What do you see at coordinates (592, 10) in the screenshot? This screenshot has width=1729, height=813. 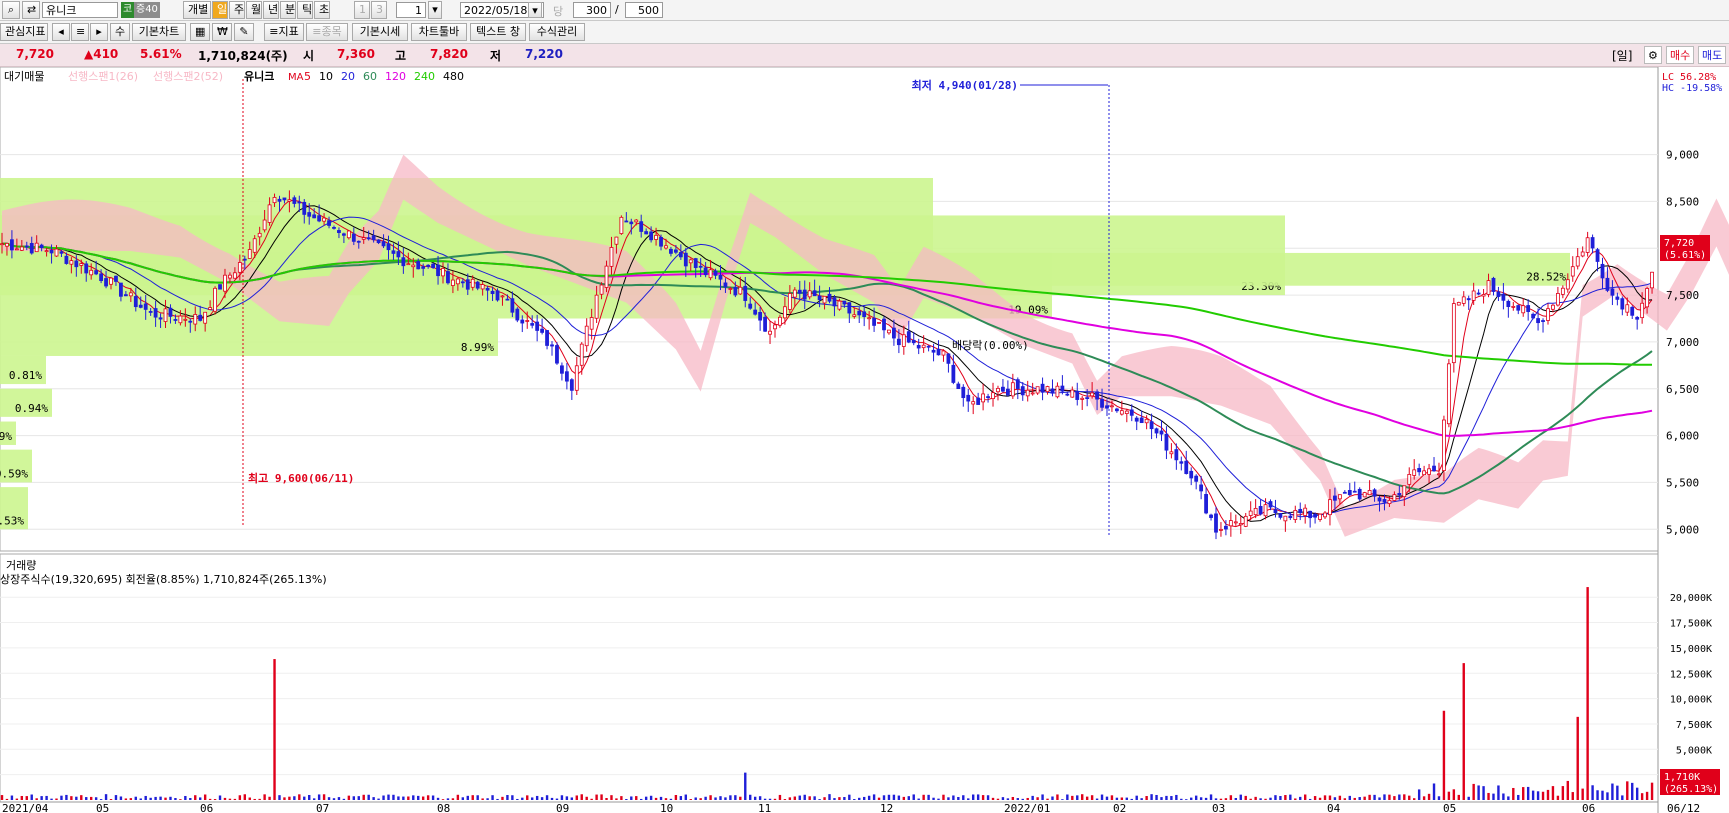 I see `display-count-input: 300` at bounding box center [592, 10].